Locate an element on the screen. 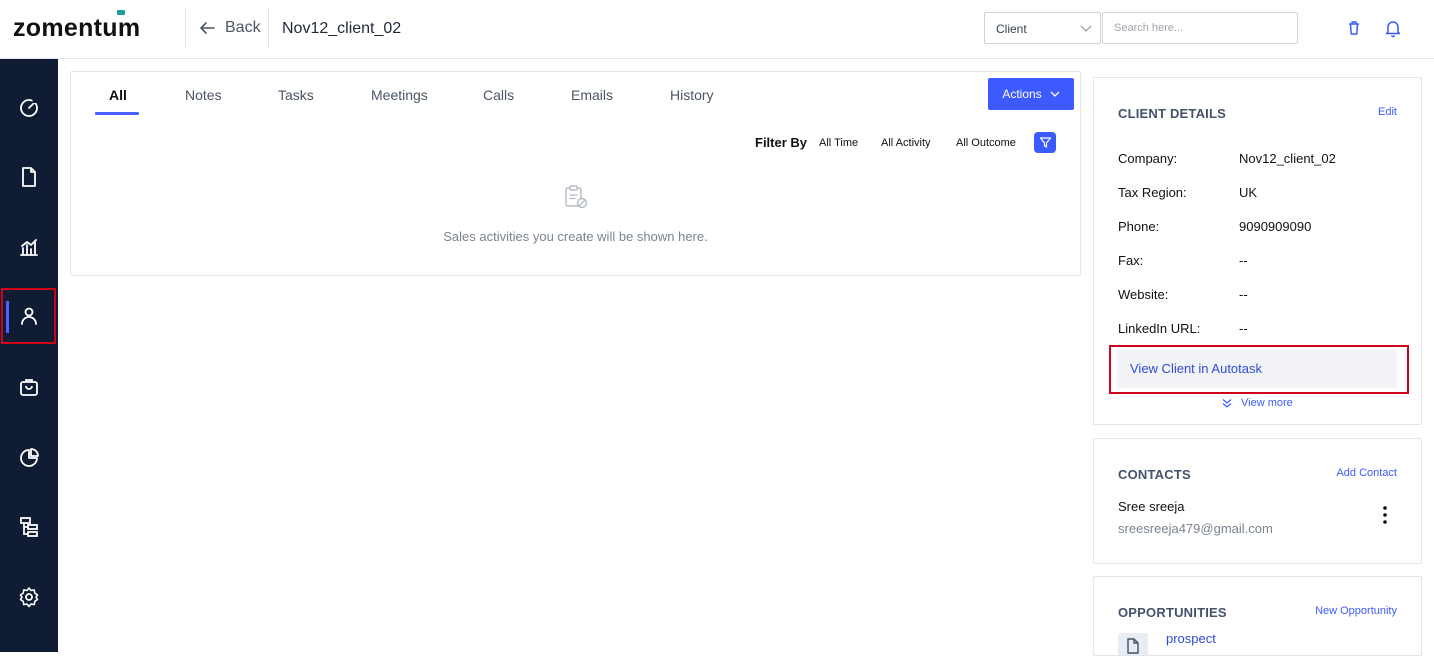  settings-gear-icon is located at coordinates (29, 597).